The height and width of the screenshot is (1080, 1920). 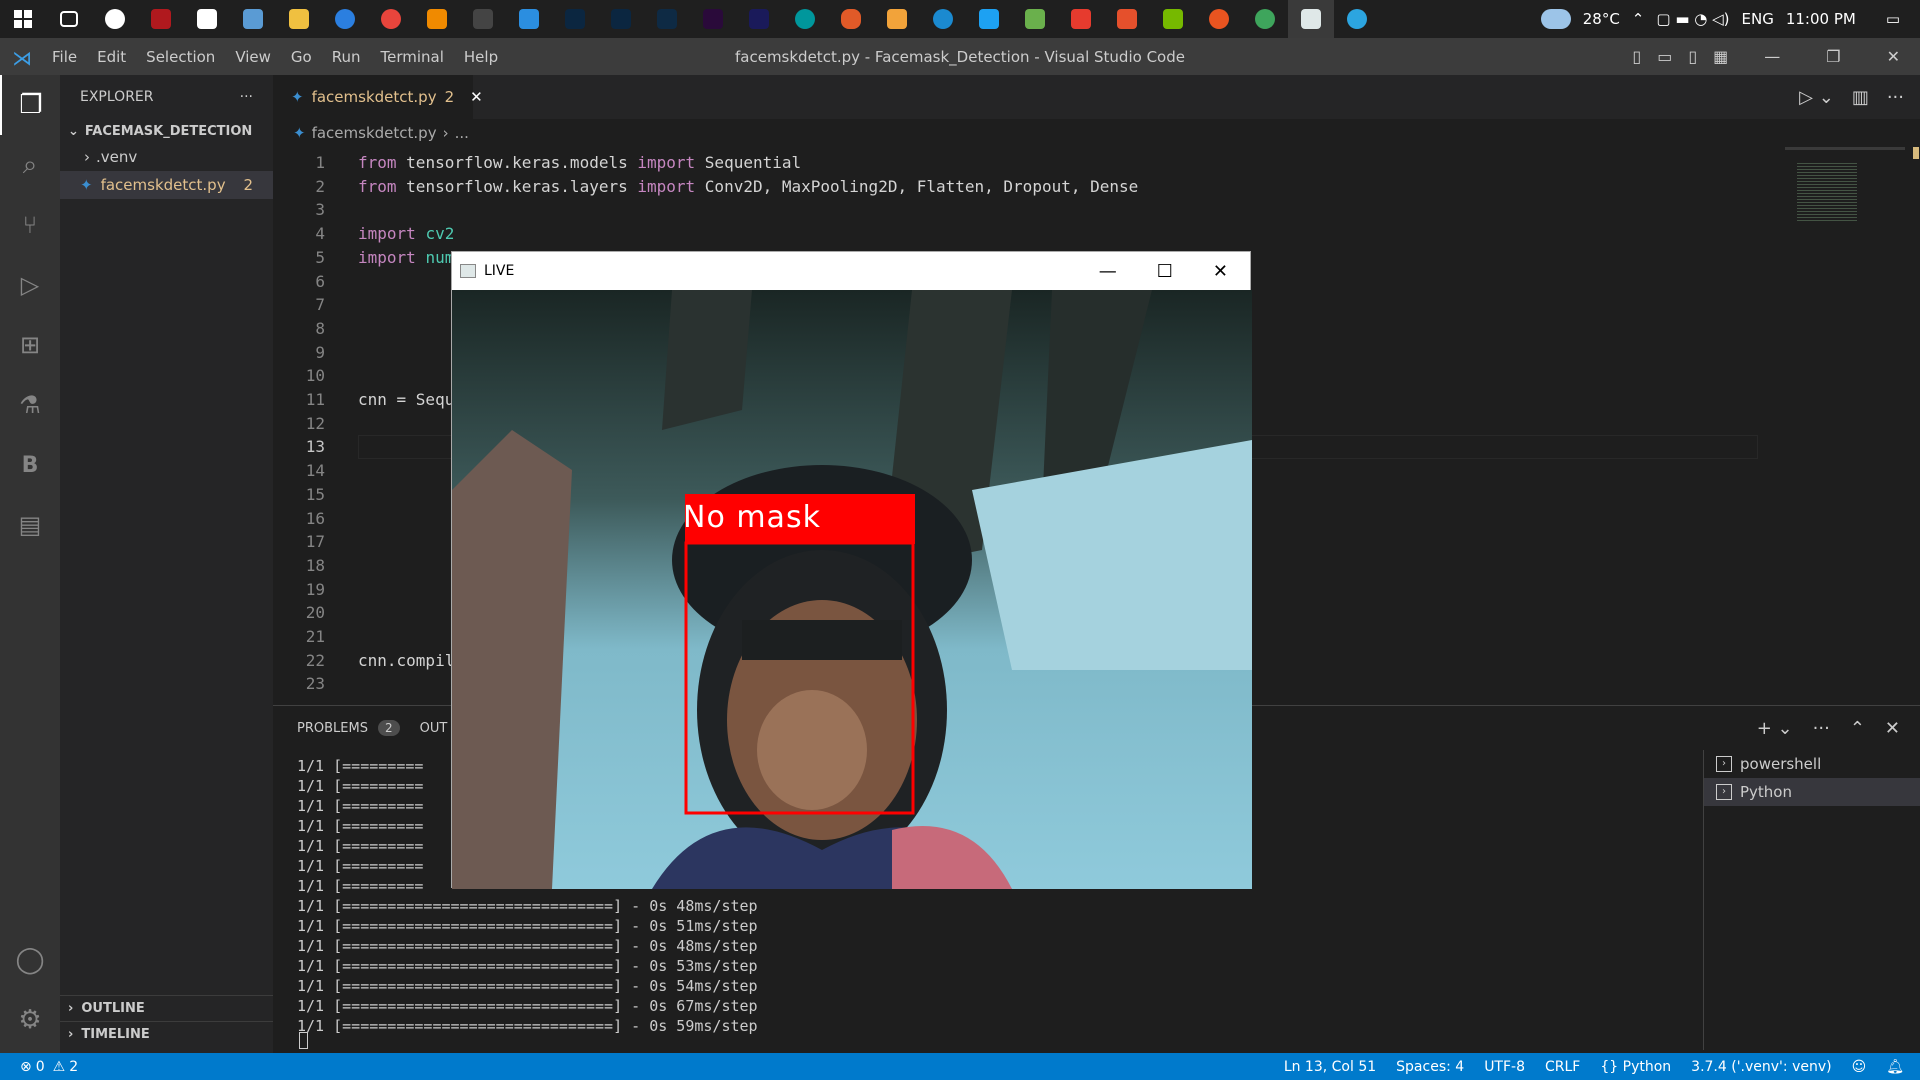 I want to click on edge-icon, so click(x=943, y=19).